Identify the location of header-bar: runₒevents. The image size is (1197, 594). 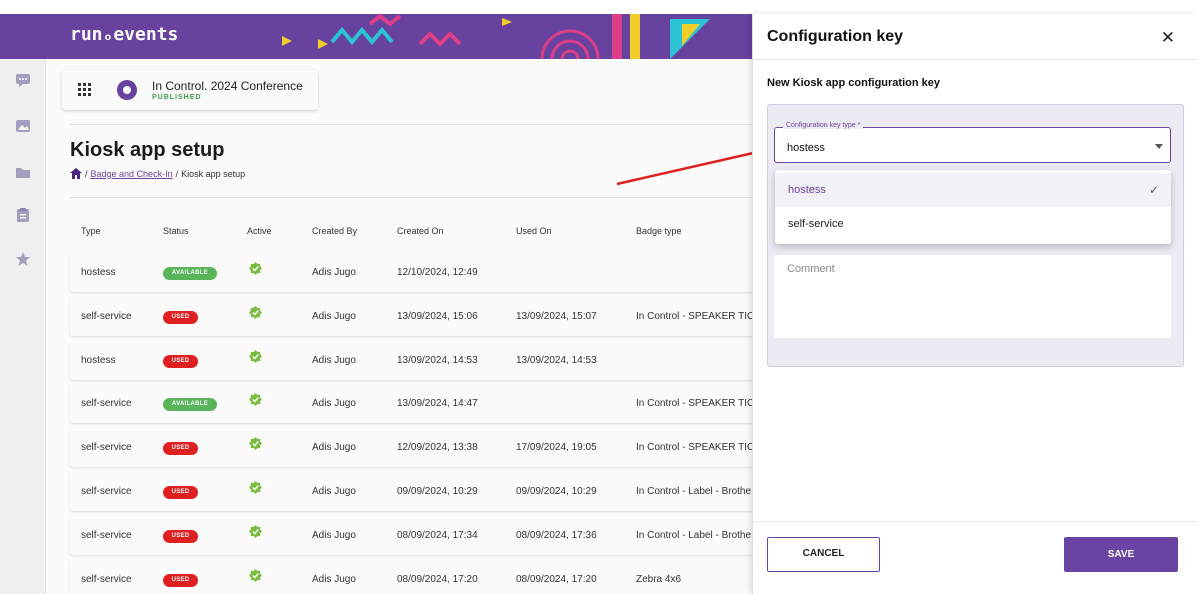
(380, 36).